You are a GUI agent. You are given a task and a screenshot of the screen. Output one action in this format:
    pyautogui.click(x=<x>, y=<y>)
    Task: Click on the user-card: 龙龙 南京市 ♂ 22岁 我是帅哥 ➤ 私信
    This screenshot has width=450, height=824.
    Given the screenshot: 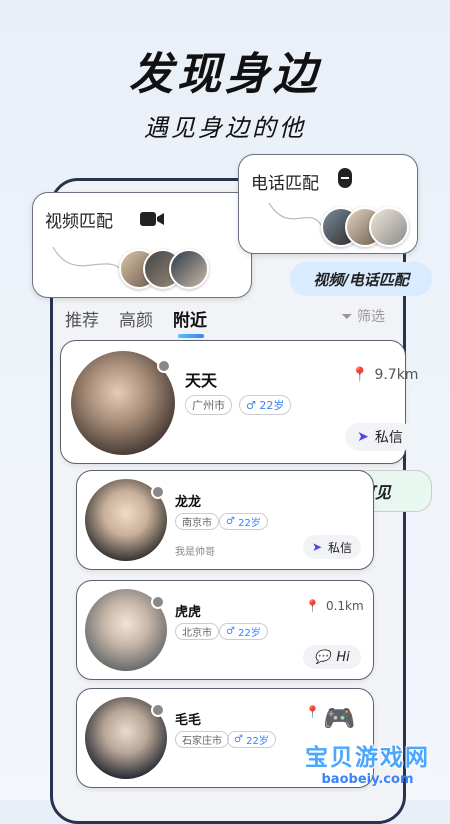 What is the action you would take?
    pyautogui.click(x=225, y=520)
    